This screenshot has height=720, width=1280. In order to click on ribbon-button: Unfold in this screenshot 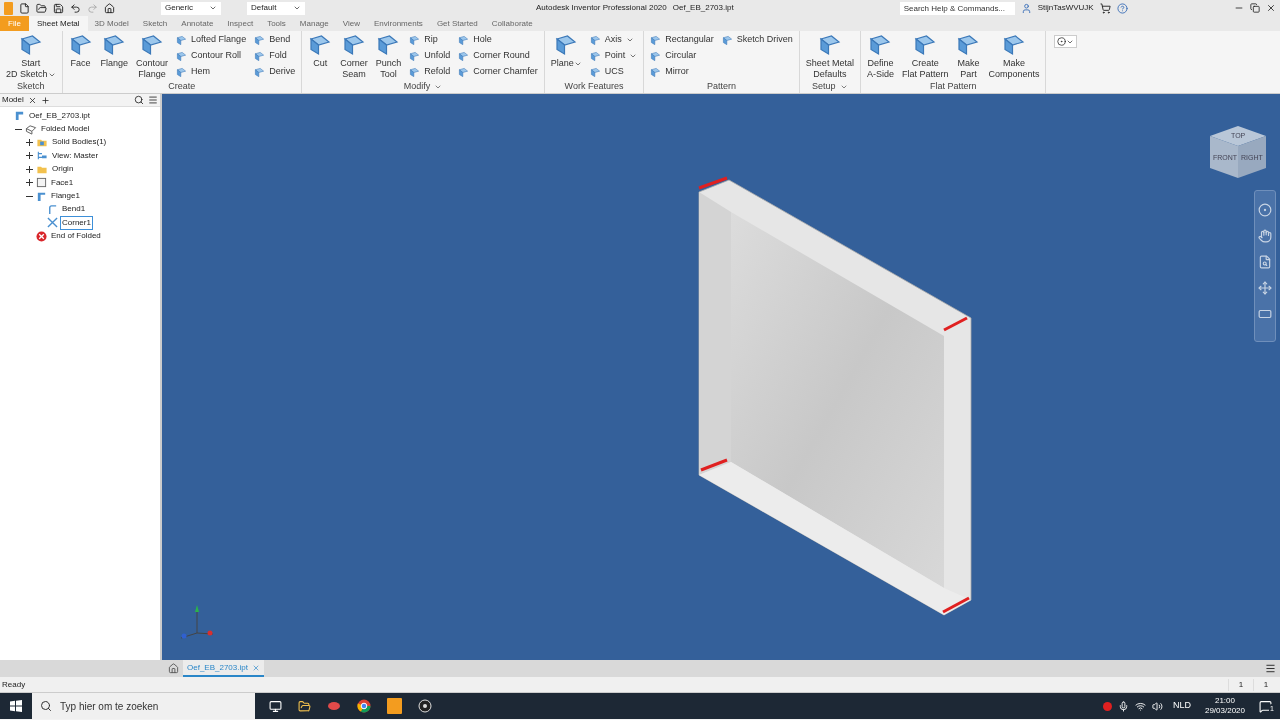, I will do `click(430, 56)`.